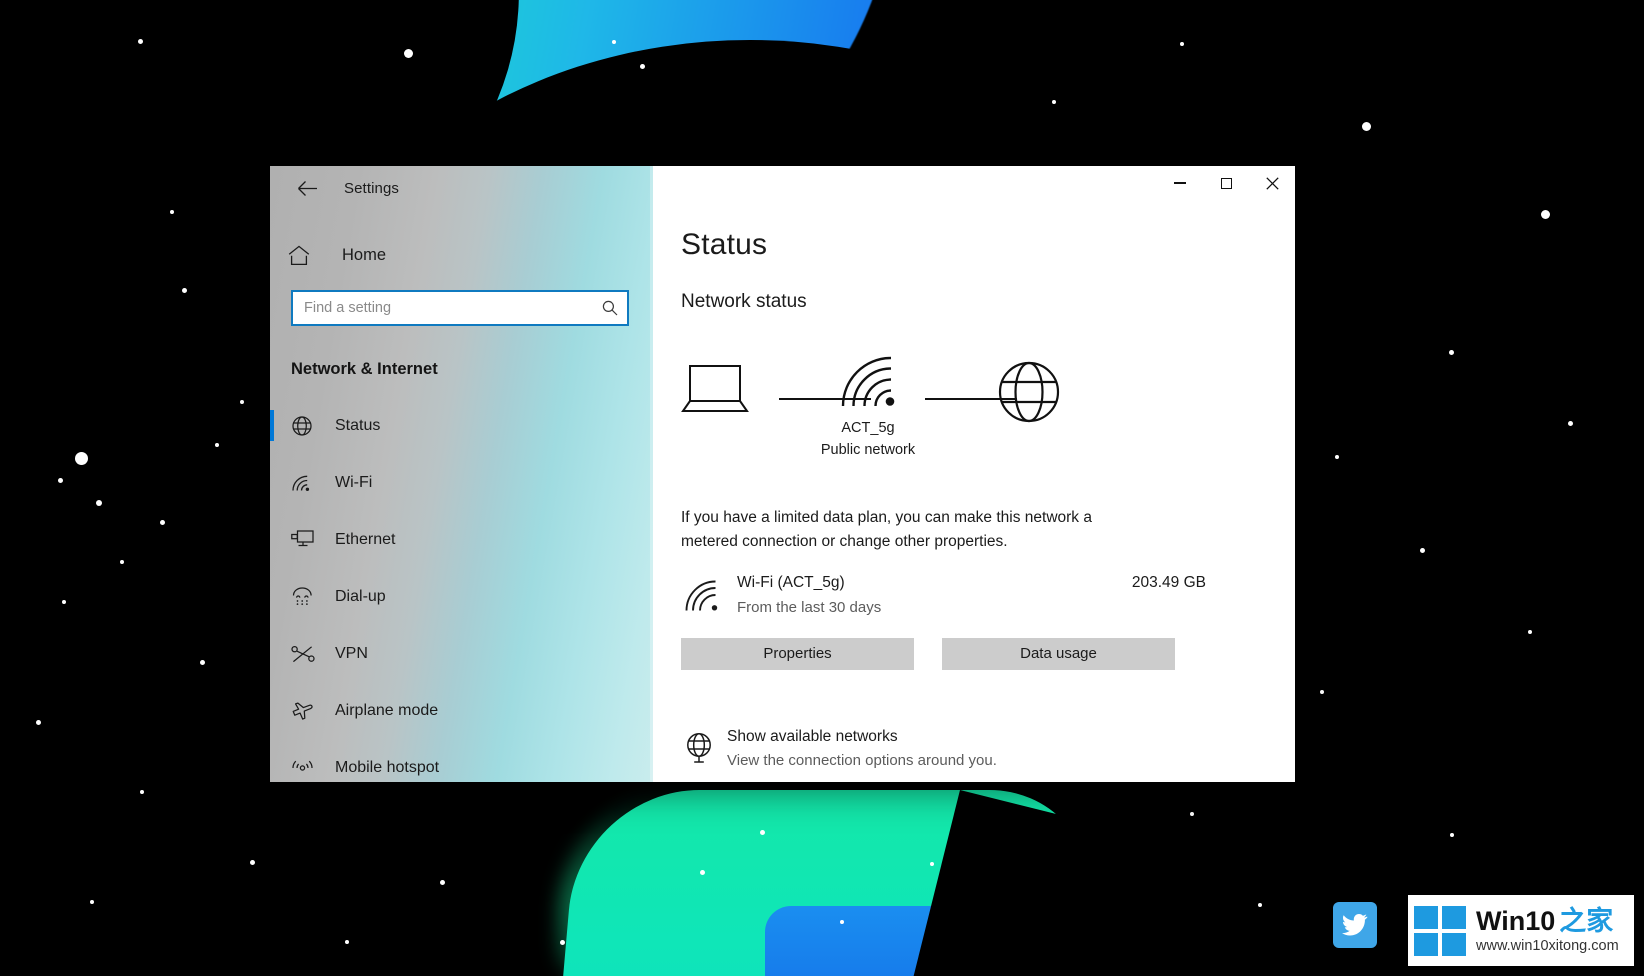  What do you see at coordinates (461, 760) in the screenshot?
I see `sidebar-item-mobile-hotspot: Mobile hotspot` at bounding box center [461, 760].